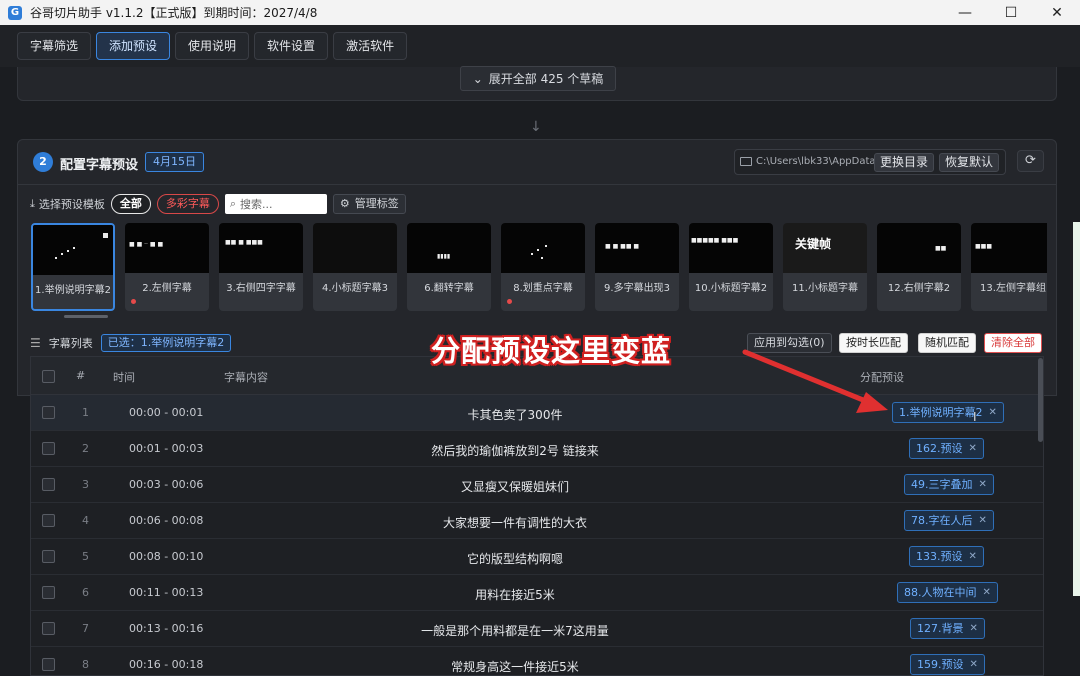 The image size is (1080, 676). I want to click on row-time: 00:00 - 00:01, so click(166, 412).